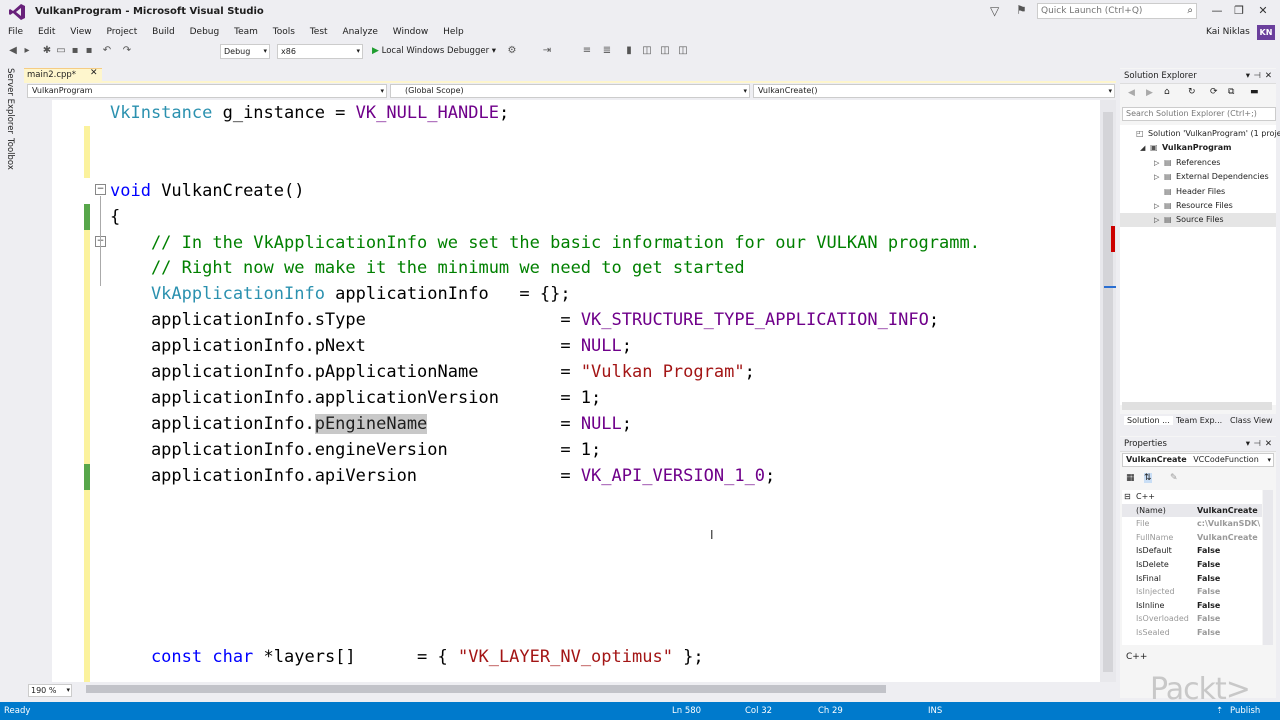 This screenshot has width=1280, height=720. I want to click on property-row: IsDelete False, so click(1192, 565).